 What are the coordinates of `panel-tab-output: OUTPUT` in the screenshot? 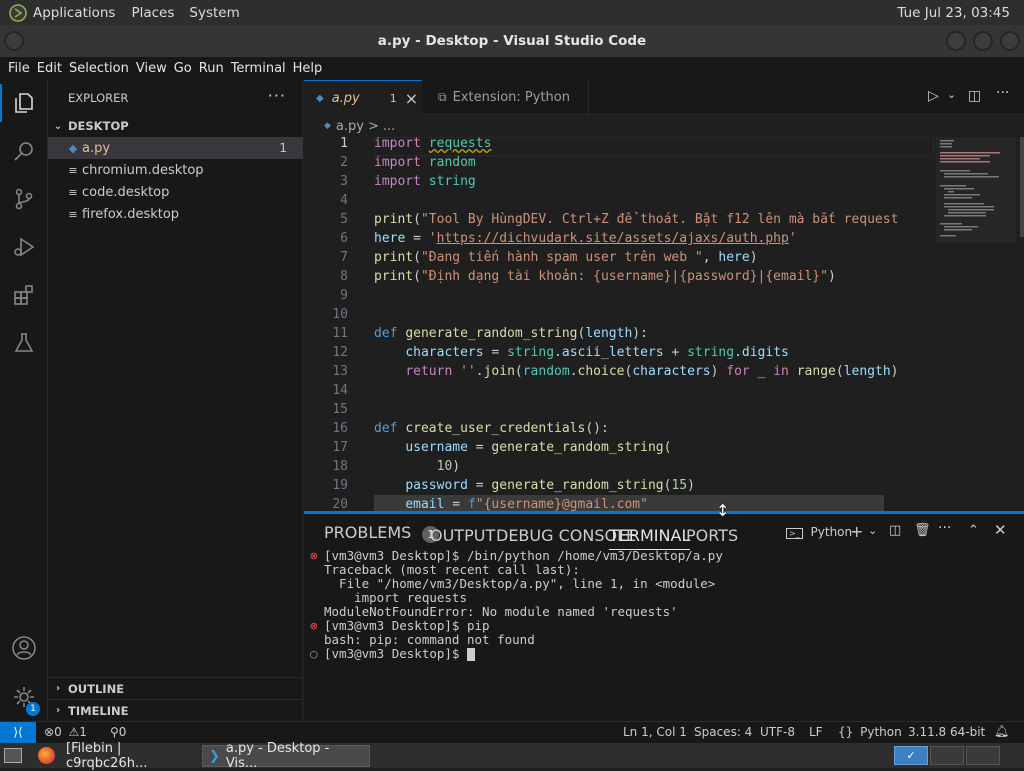 It's located at (462, 535).